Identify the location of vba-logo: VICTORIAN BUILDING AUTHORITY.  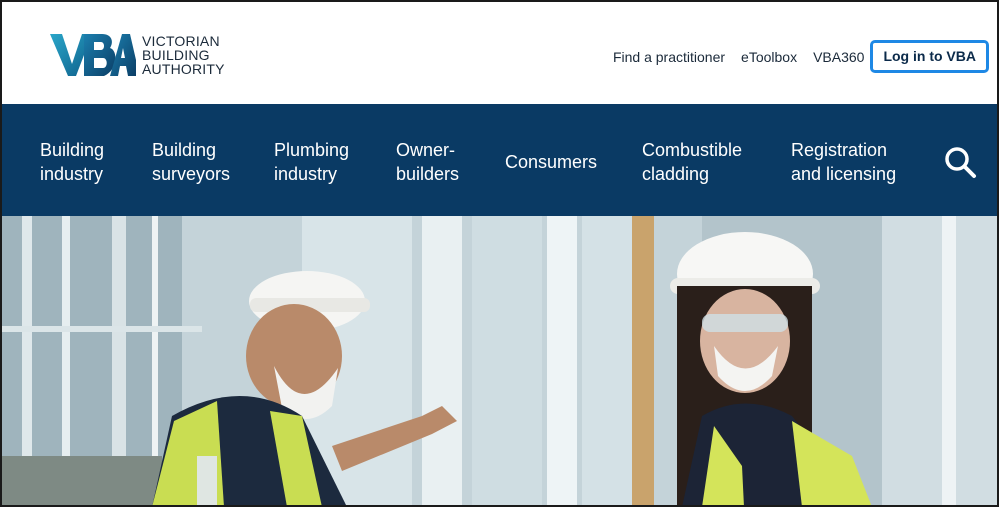
(143, 55).